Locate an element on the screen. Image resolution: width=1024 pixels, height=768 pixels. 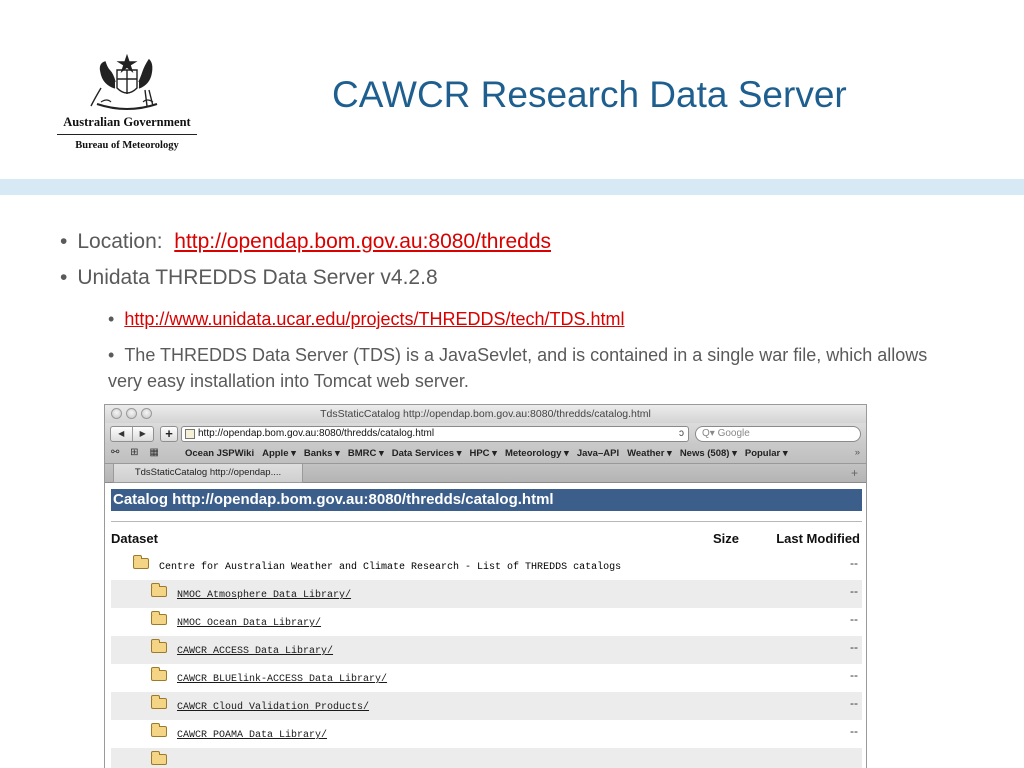
bookmark-item: Popular ▾ is located at coordinates (766, 453).